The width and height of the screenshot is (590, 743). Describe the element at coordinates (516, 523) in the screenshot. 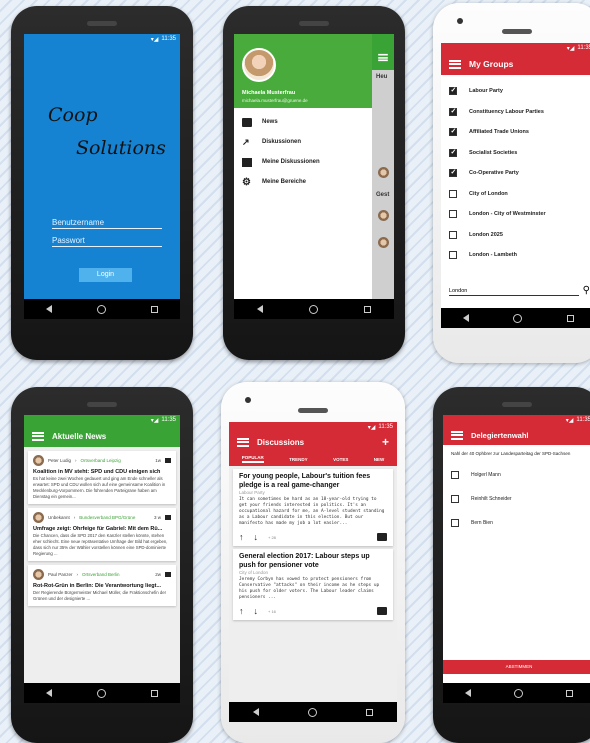

I see `vote-option: Bern Bien` at that location.